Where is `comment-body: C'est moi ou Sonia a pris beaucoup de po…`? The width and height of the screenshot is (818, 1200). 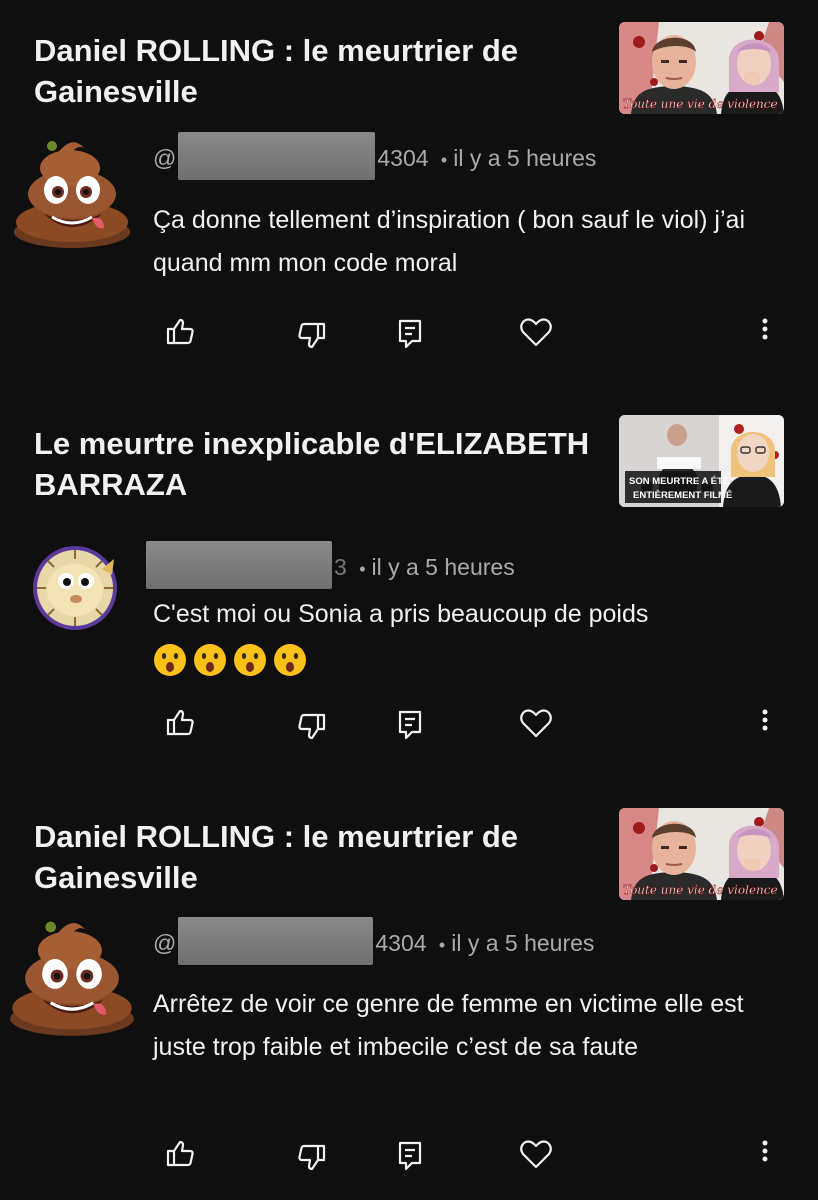 comment-body: C'est moi ou Sonia a pris beaucoup de po… is located at coordinates (401, 614).